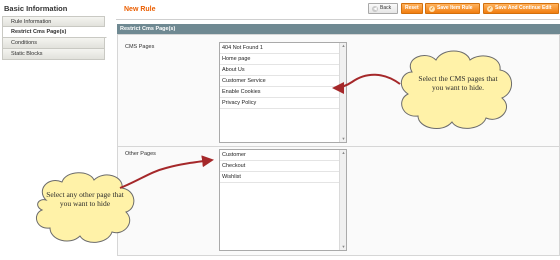  I want to click on other-page-option: Checkout, so click(279, 166).